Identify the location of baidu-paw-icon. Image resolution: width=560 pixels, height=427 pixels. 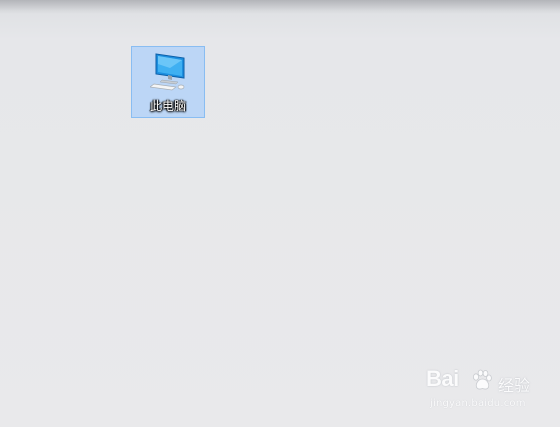
(482, 379).